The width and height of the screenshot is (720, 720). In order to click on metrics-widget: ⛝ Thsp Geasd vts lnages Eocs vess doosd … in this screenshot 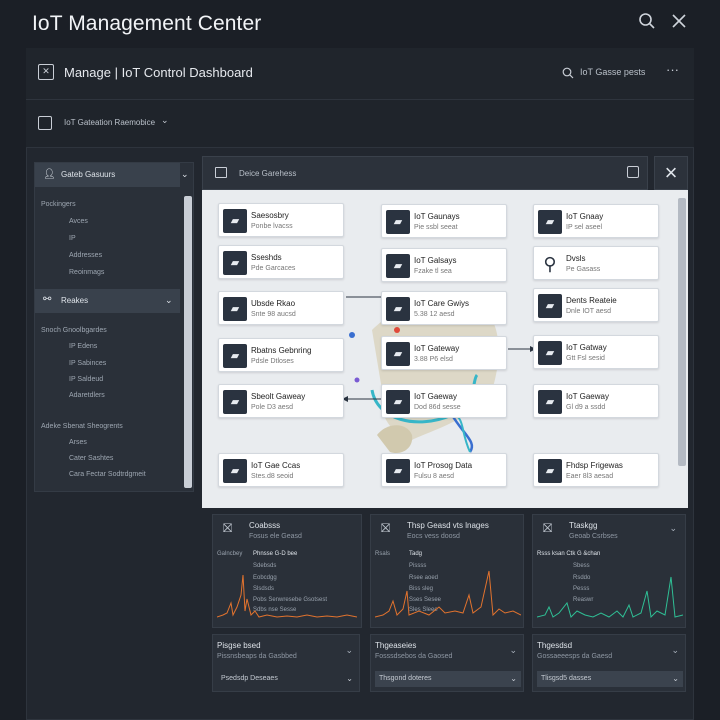, I will do `click(447, 571)`.